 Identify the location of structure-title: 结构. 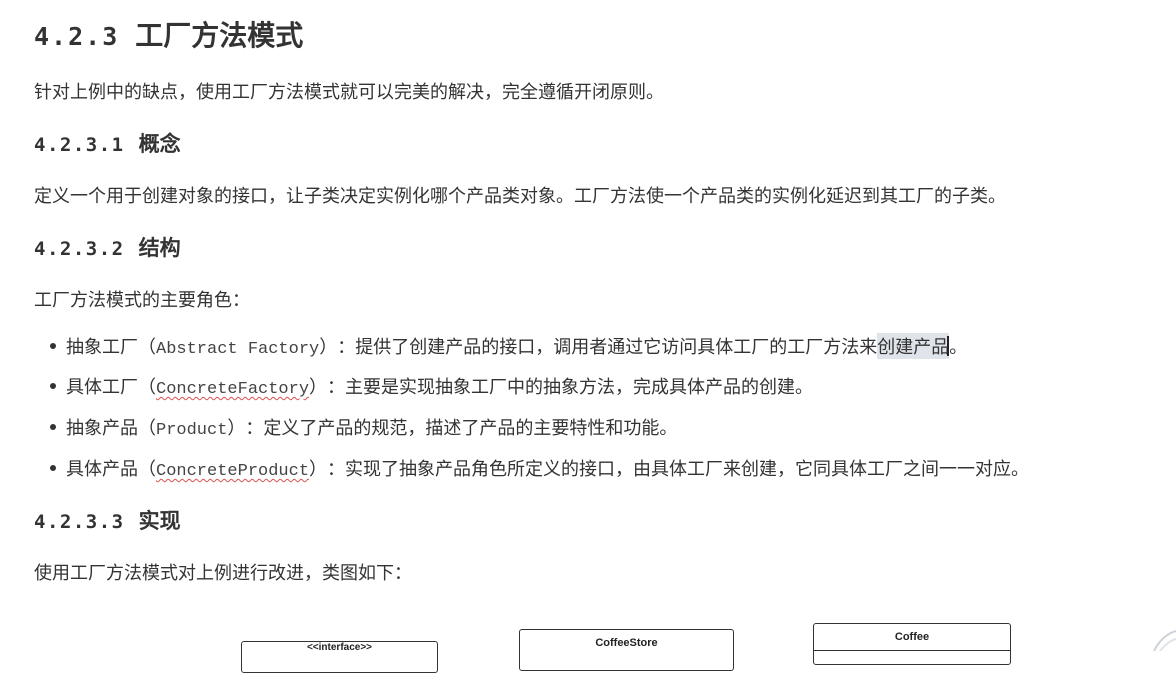
(159, 248).